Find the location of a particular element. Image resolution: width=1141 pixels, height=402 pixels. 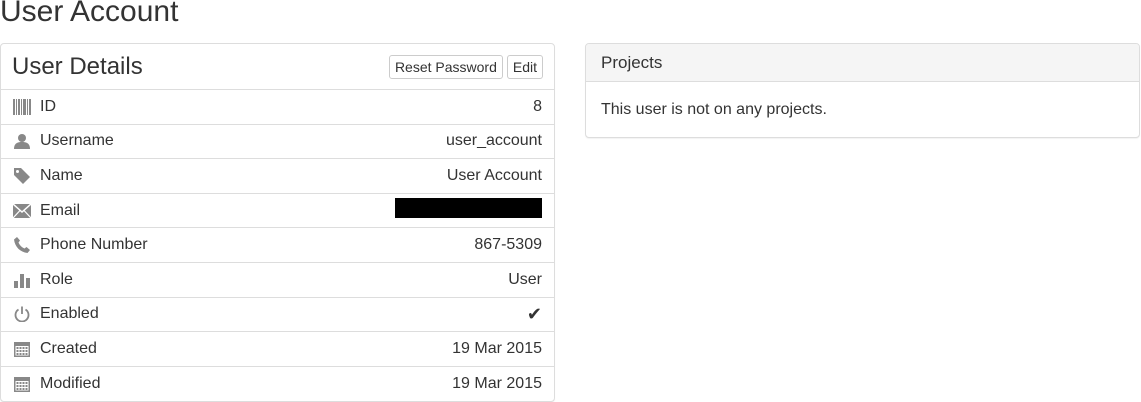

envelope-icon is located at coordinates (22, 211).